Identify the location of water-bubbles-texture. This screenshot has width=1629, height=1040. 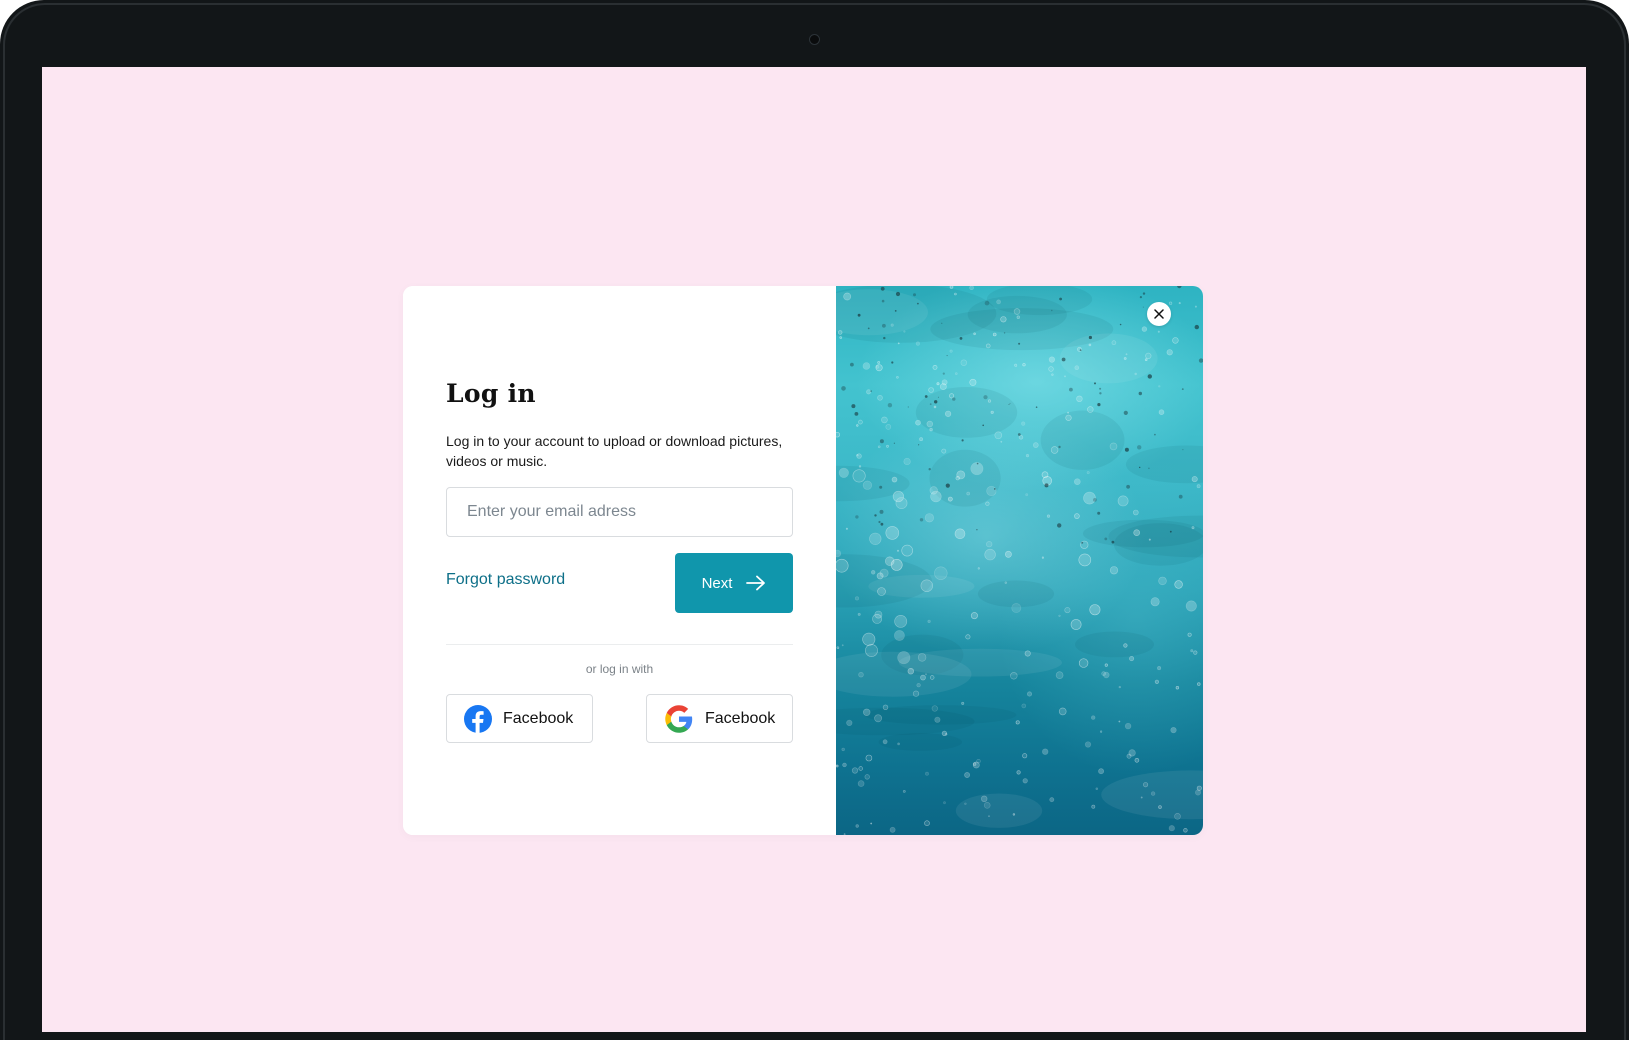
(1019, 560).